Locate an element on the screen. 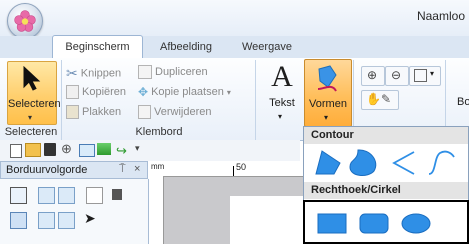 The width and height of the screenshot is (469, 244). text-button-label: Tekst is located at coordinates (282, 103).